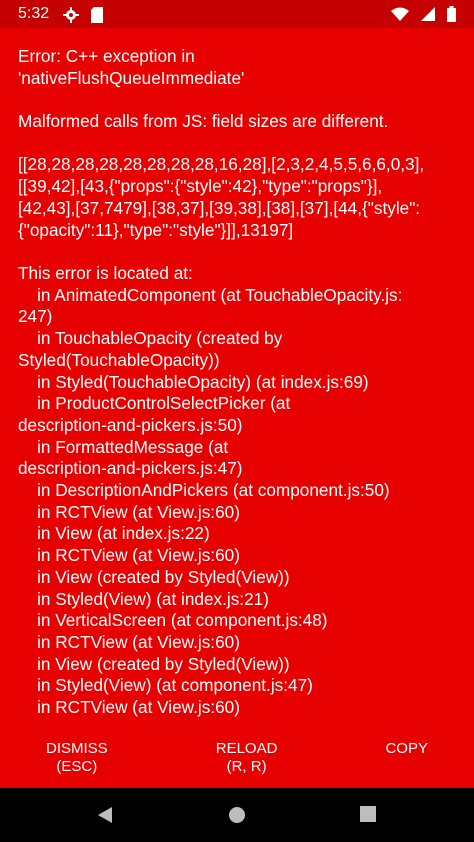  What do you see at coordinates (105, 272) in the screenshot?
I see `error-line: This error is located at:` at bounding box center [105, 272].